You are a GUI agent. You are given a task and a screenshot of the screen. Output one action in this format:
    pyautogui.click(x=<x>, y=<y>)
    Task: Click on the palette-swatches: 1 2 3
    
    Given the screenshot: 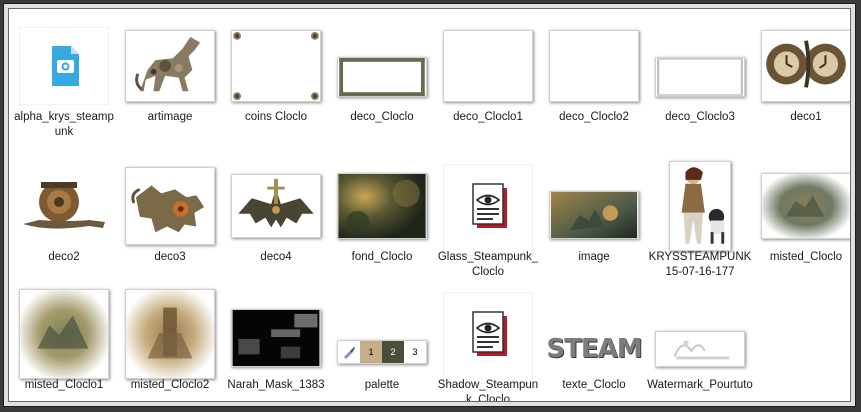 What is the action you would take?
    pyautogui.click(x=382, y=352)
    